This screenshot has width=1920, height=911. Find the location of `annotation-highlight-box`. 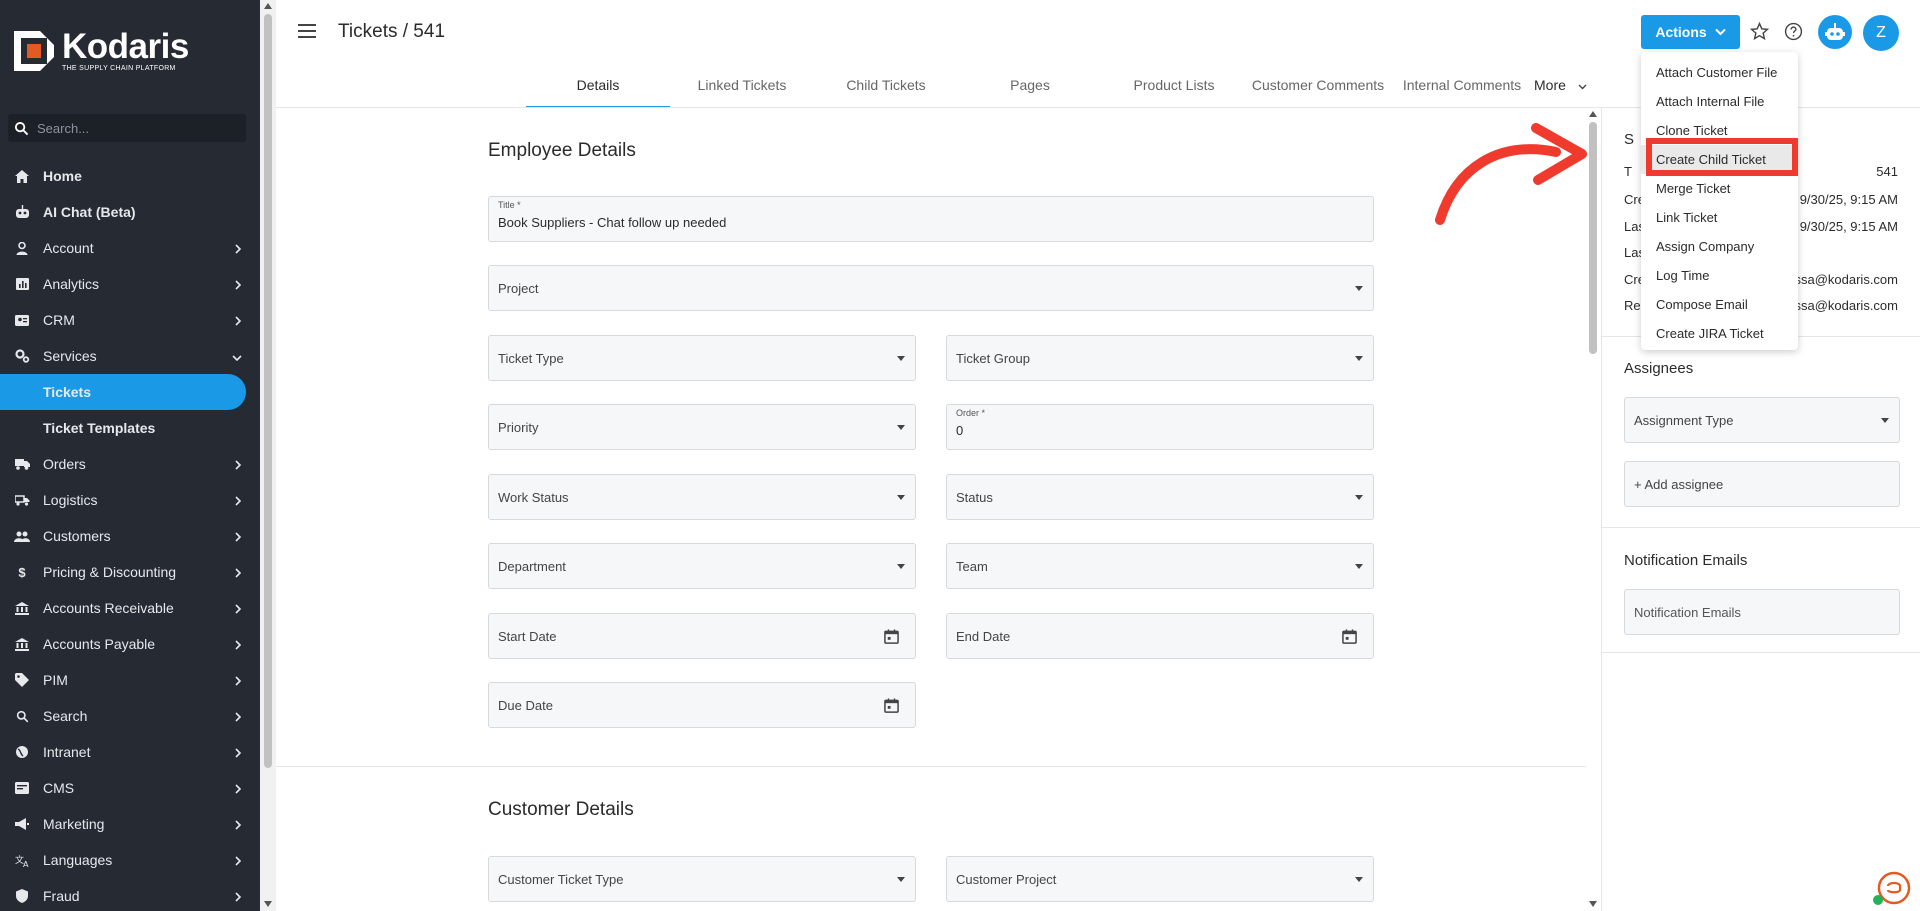

annotation-highlight-box is located at coordinates (1722, 157).